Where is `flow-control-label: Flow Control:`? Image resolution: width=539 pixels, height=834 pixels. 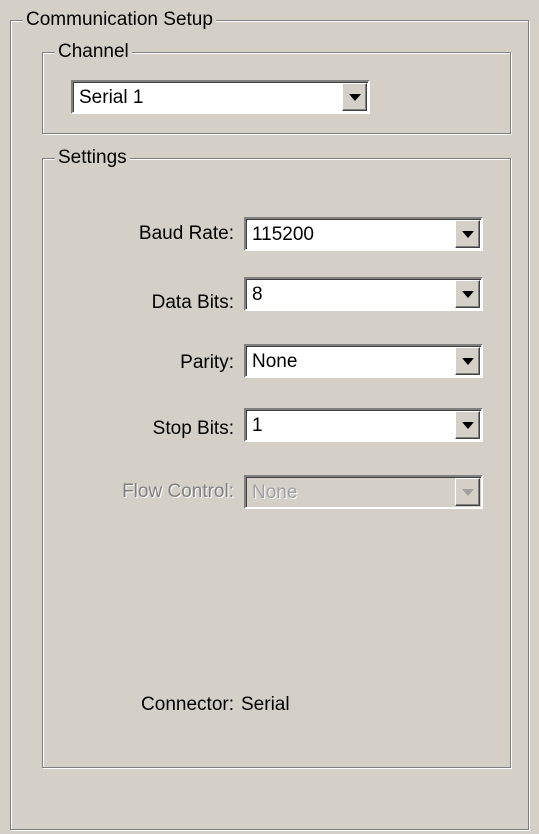
flow-control-label: Flow Control: is located at coordinates (178, 491).